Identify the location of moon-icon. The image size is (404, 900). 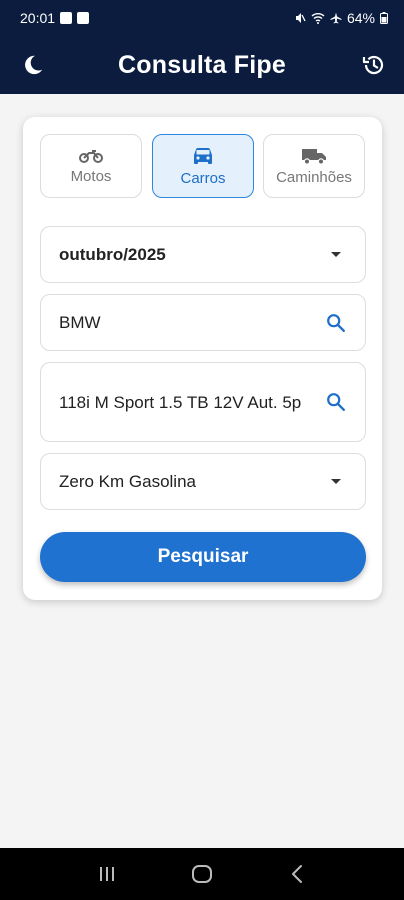
(34, 65).